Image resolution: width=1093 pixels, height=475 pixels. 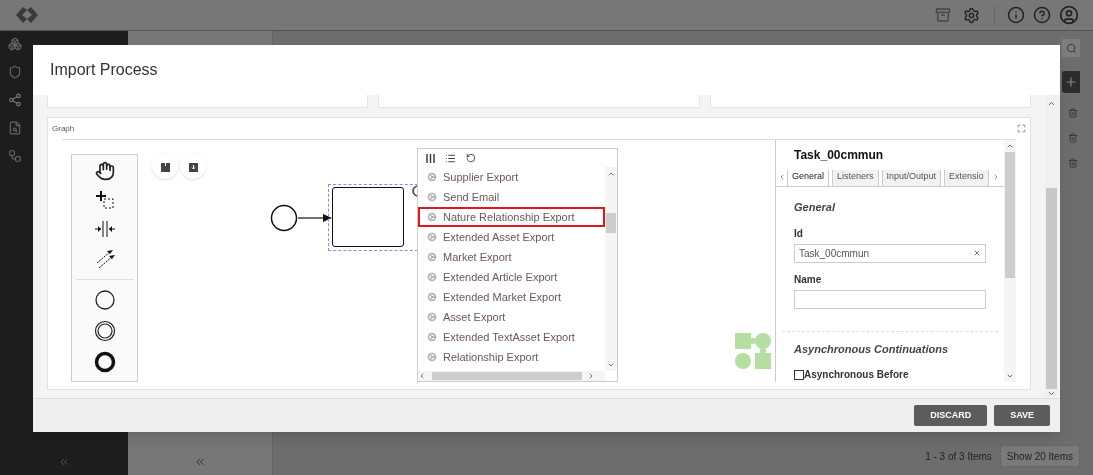 What do you see at coordinates (782, 177) in the screenshot?
I see `tabs-left-icon` at bounding box center [782, 177].